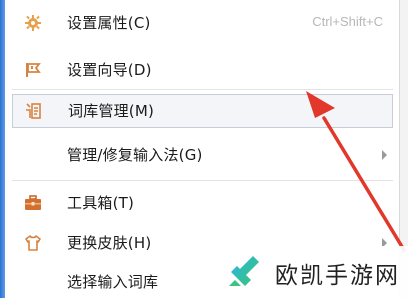 The width and height of the screenshot is (408, 299). Describe the element at coordinates (109, 23) in the screenshot. I see `menu-item-label: 设置属性(C)` at that location.